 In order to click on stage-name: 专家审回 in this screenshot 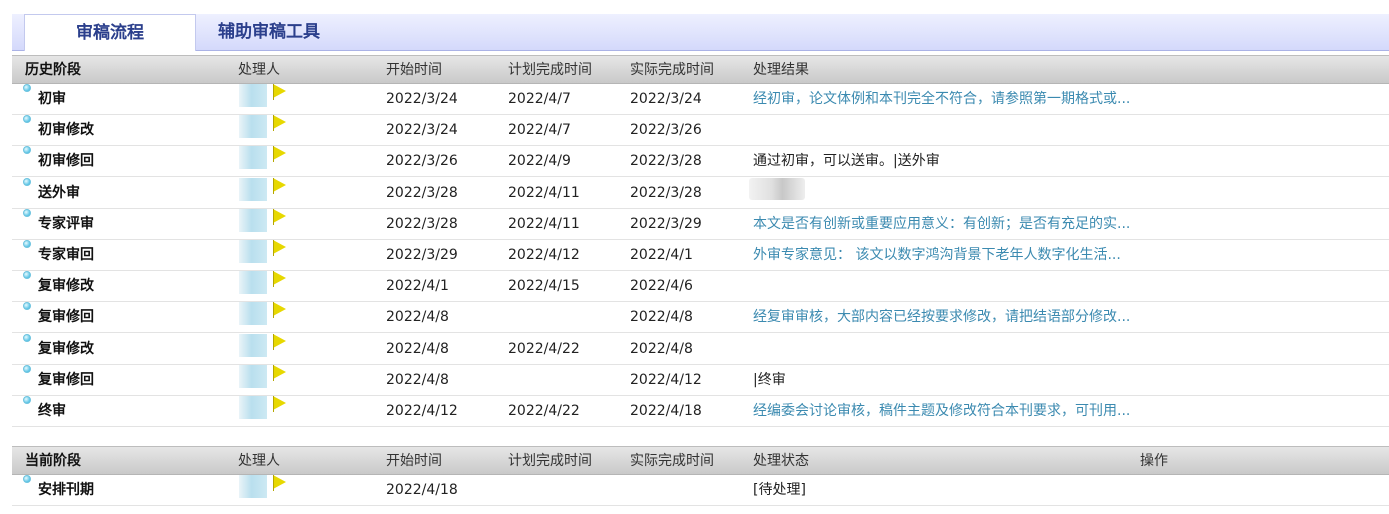, I will do `click(66, 255)`.